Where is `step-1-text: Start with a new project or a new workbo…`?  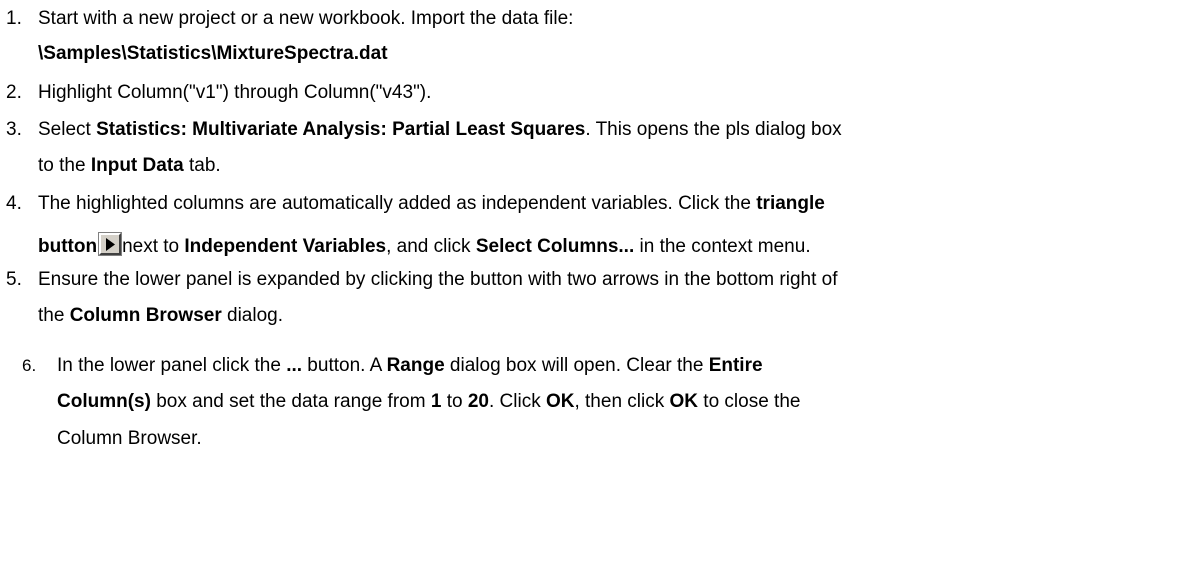 step-1-text: Start with a new project or a new workbo… is located at coordinates (306, 18).